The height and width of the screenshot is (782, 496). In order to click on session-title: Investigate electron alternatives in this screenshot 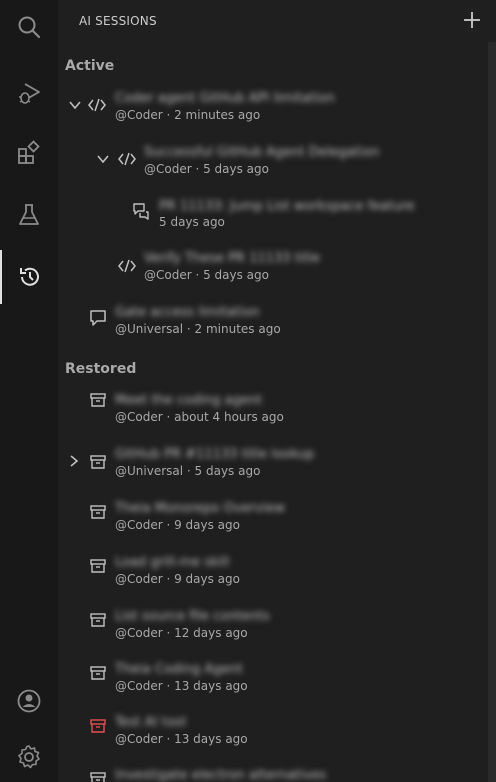, I will do `click(221, 775)`.